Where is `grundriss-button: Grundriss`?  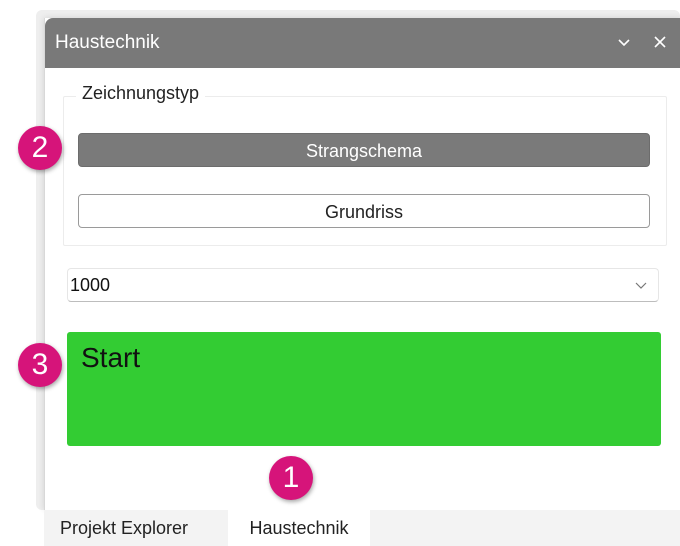 grundriss-button: Grundriss is located at coordinates (364, 211).